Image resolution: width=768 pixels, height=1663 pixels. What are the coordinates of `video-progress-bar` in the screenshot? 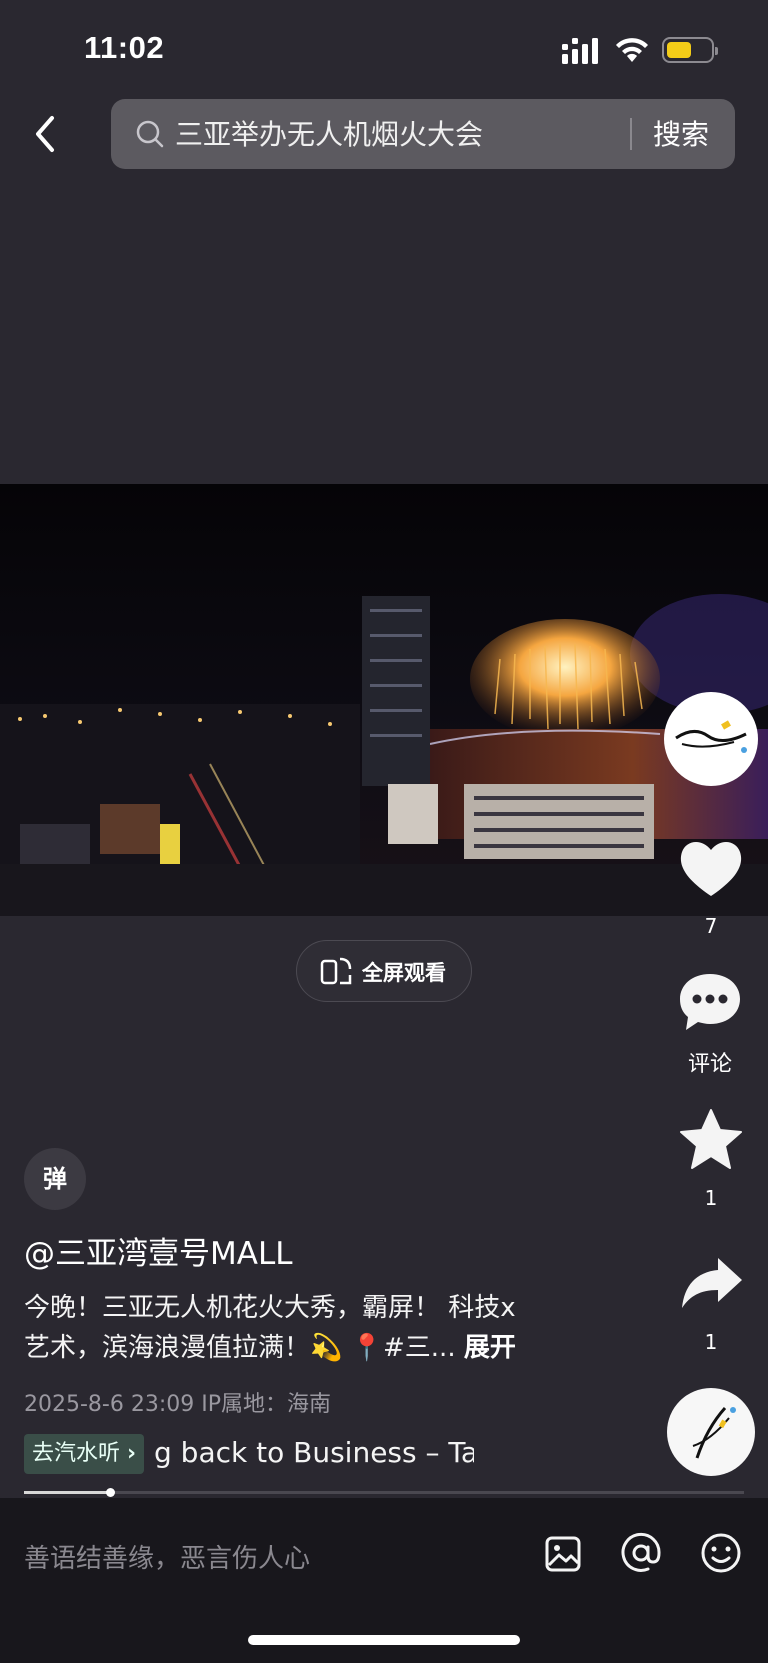 It's located at (384, 1492).